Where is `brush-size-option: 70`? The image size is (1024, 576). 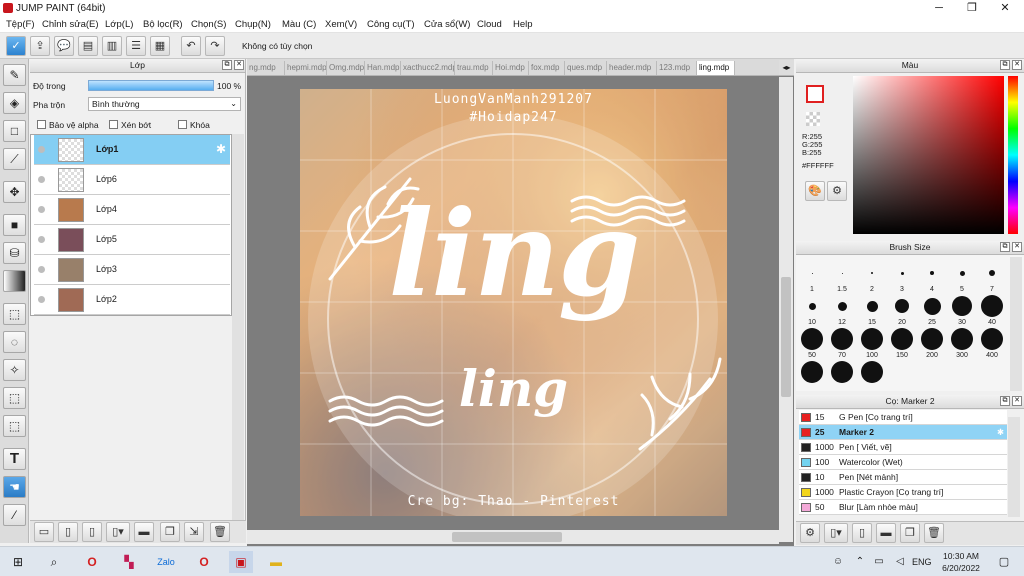
brush-size-option: 70 is located at coordinates (842, 343).